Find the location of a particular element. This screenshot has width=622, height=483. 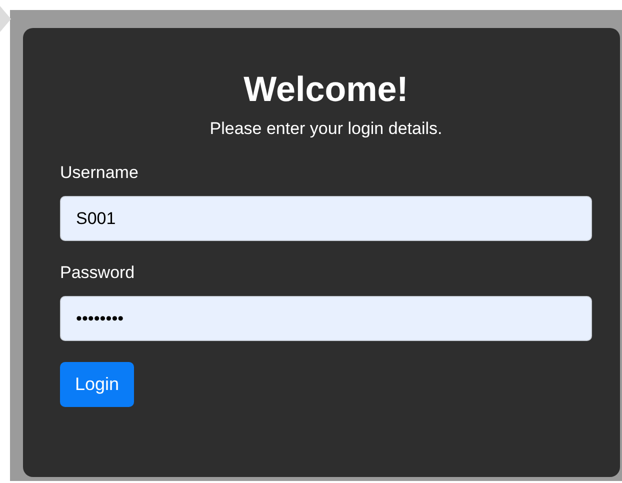

input-field: S001 is located at coordinates (326, 218).